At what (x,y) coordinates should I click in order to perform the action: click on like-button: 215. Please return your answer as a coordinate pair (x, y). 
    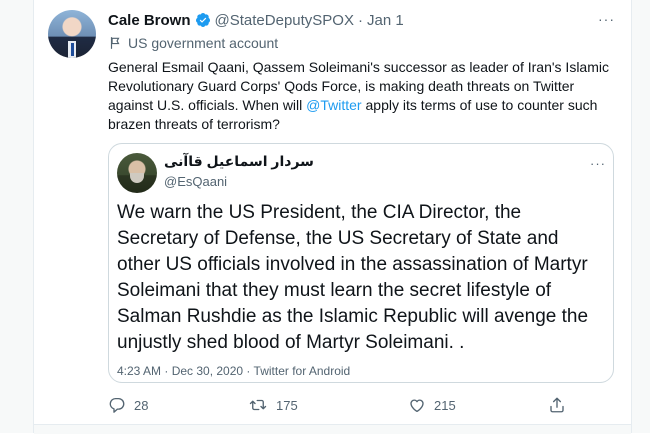
    Looking at the image, I should click on (432, 405).